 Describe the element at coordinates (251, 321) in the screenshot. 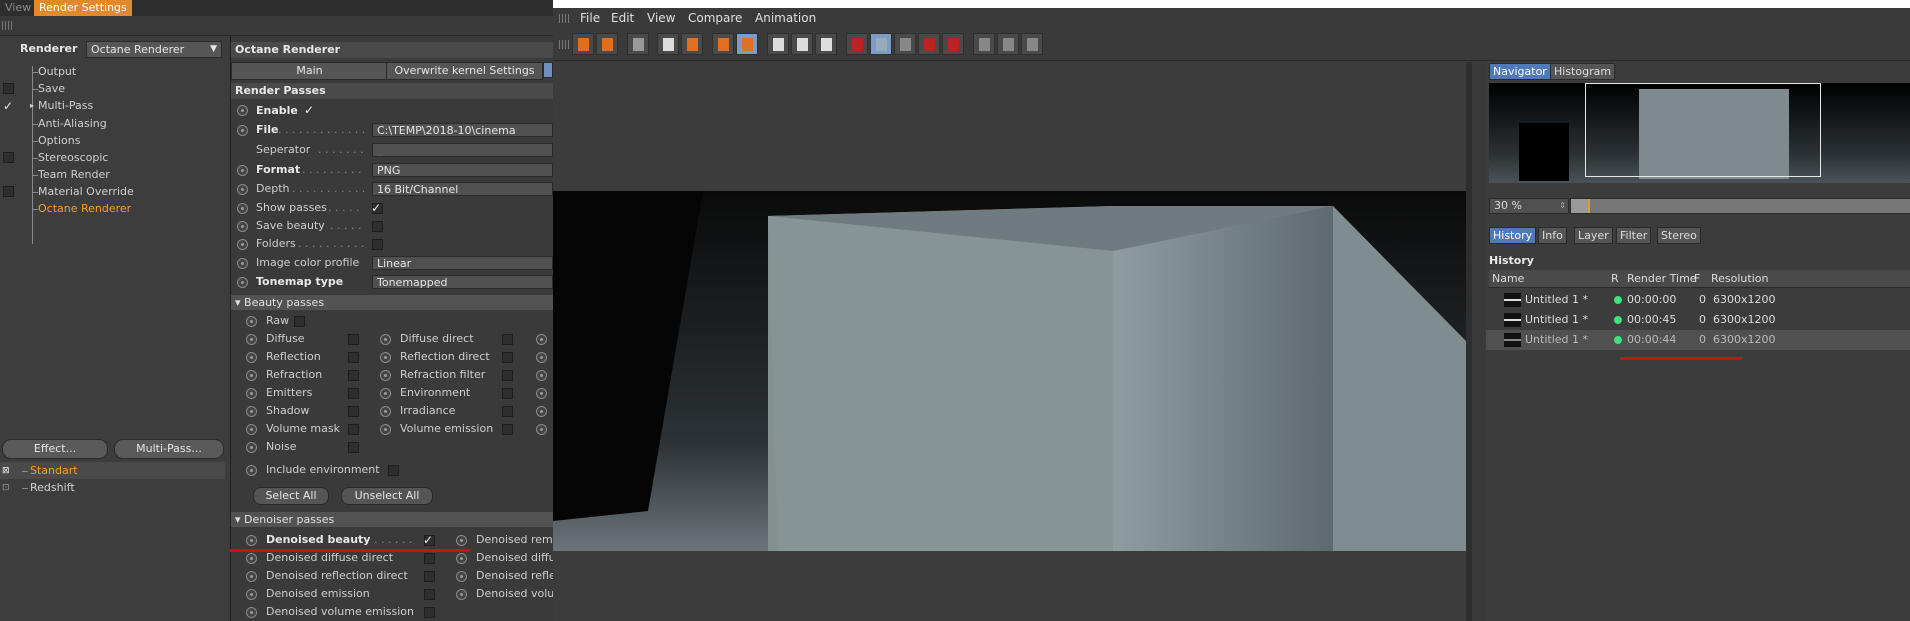

I see `raw-anim-radio` at that location.